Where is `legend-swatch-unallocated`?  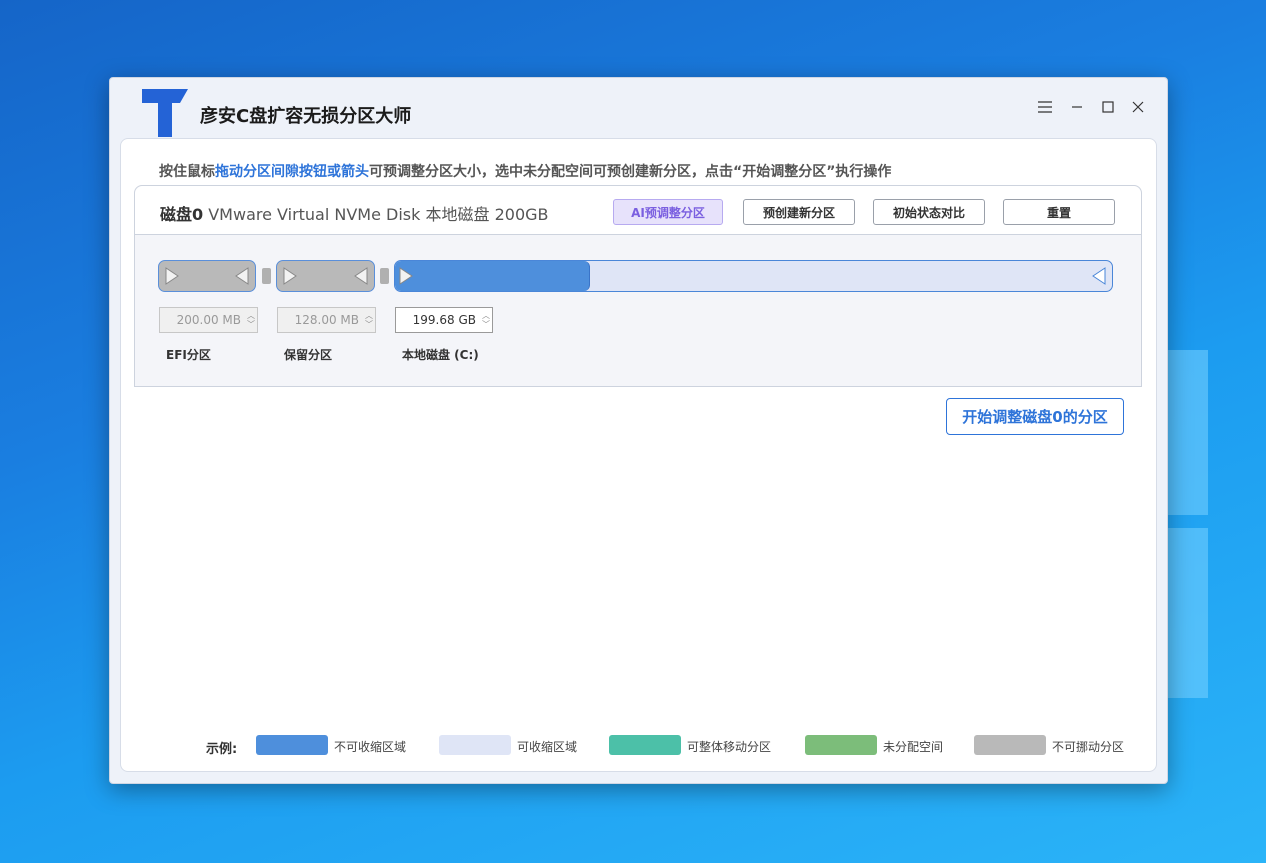 legend-swatch-unallocated is located at coordinates (841, 745).